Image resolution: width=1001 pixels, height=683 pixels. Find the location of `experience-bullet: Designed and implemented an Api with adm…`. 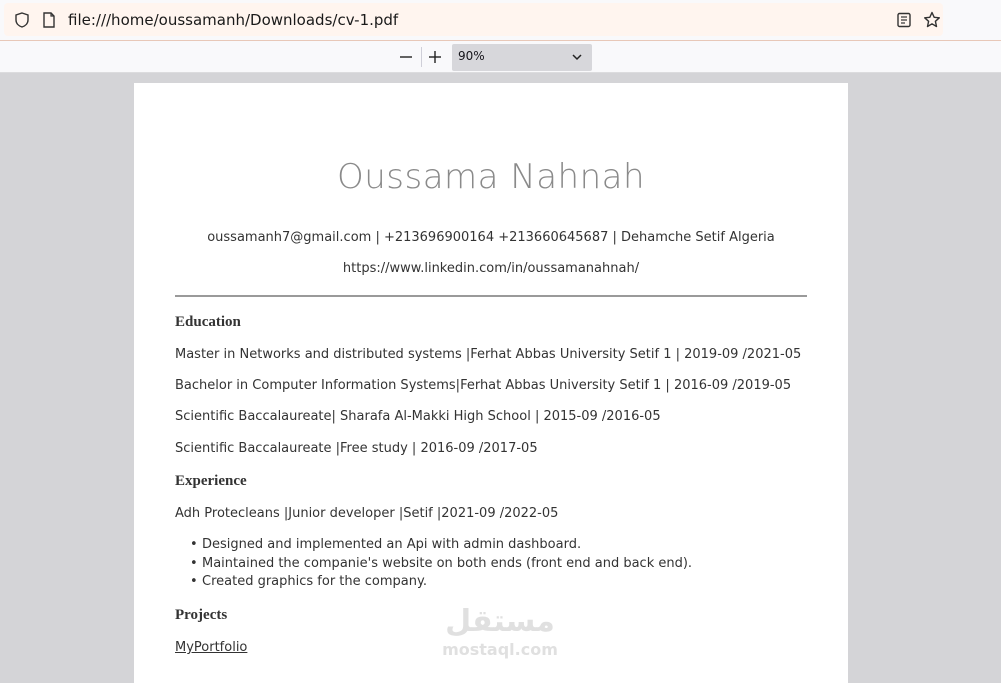

experience-bullet: Designed and implemented an Api with adm… is located at coordinates (385, 544).